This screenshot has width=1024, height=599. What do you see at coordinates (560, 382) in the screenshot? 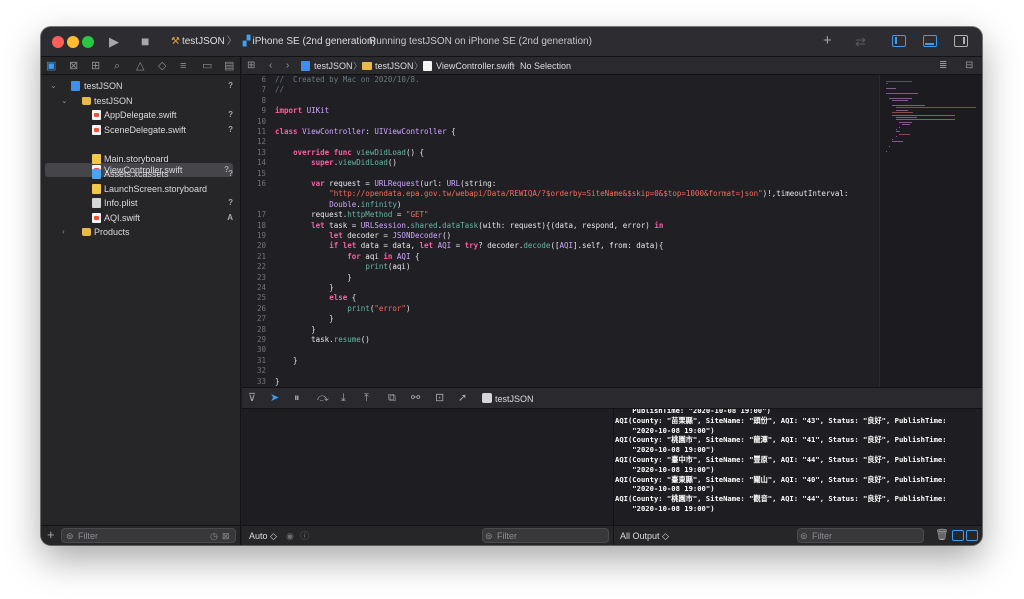
I see `code-line: 33}` at bounding box center [560, 382].